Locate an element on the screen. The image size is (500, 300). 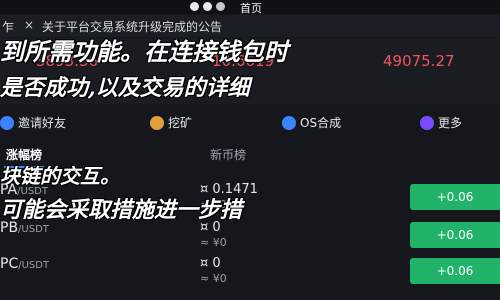
tab-new-coins: 新币榜 is located at coordinates (228, 154).